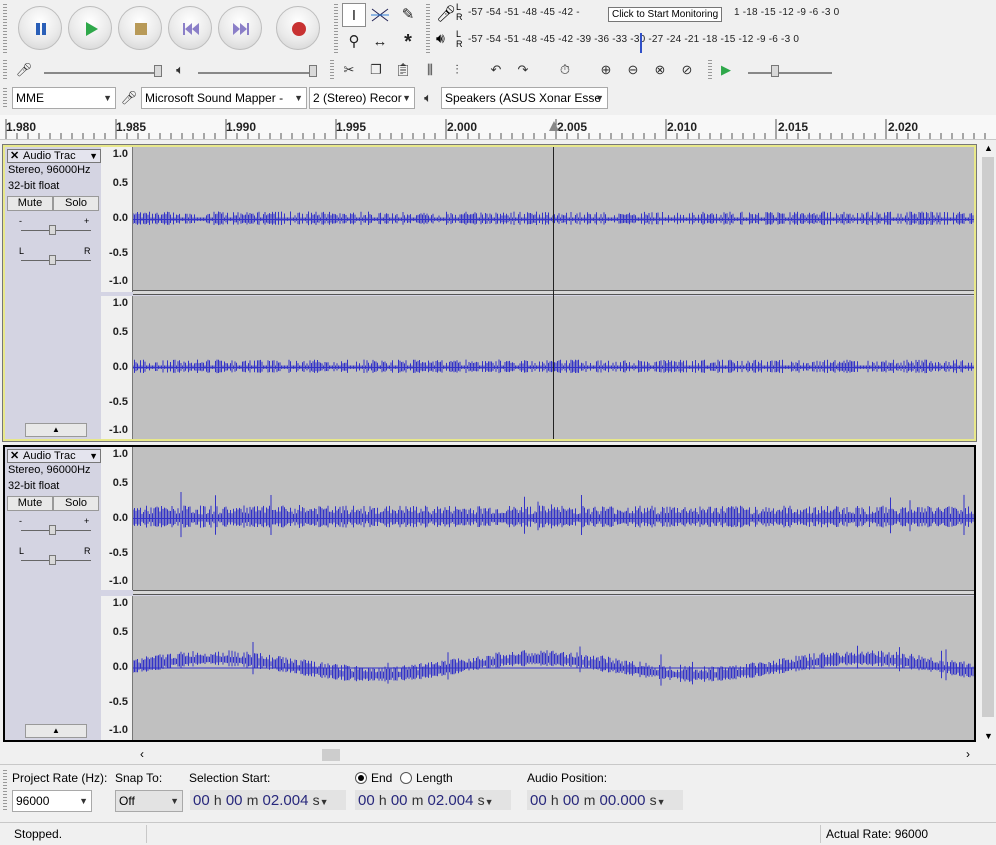 This screenshot has width=996, height=845. I want to click on play-at-speed-button: ▶, so click(726, 70).